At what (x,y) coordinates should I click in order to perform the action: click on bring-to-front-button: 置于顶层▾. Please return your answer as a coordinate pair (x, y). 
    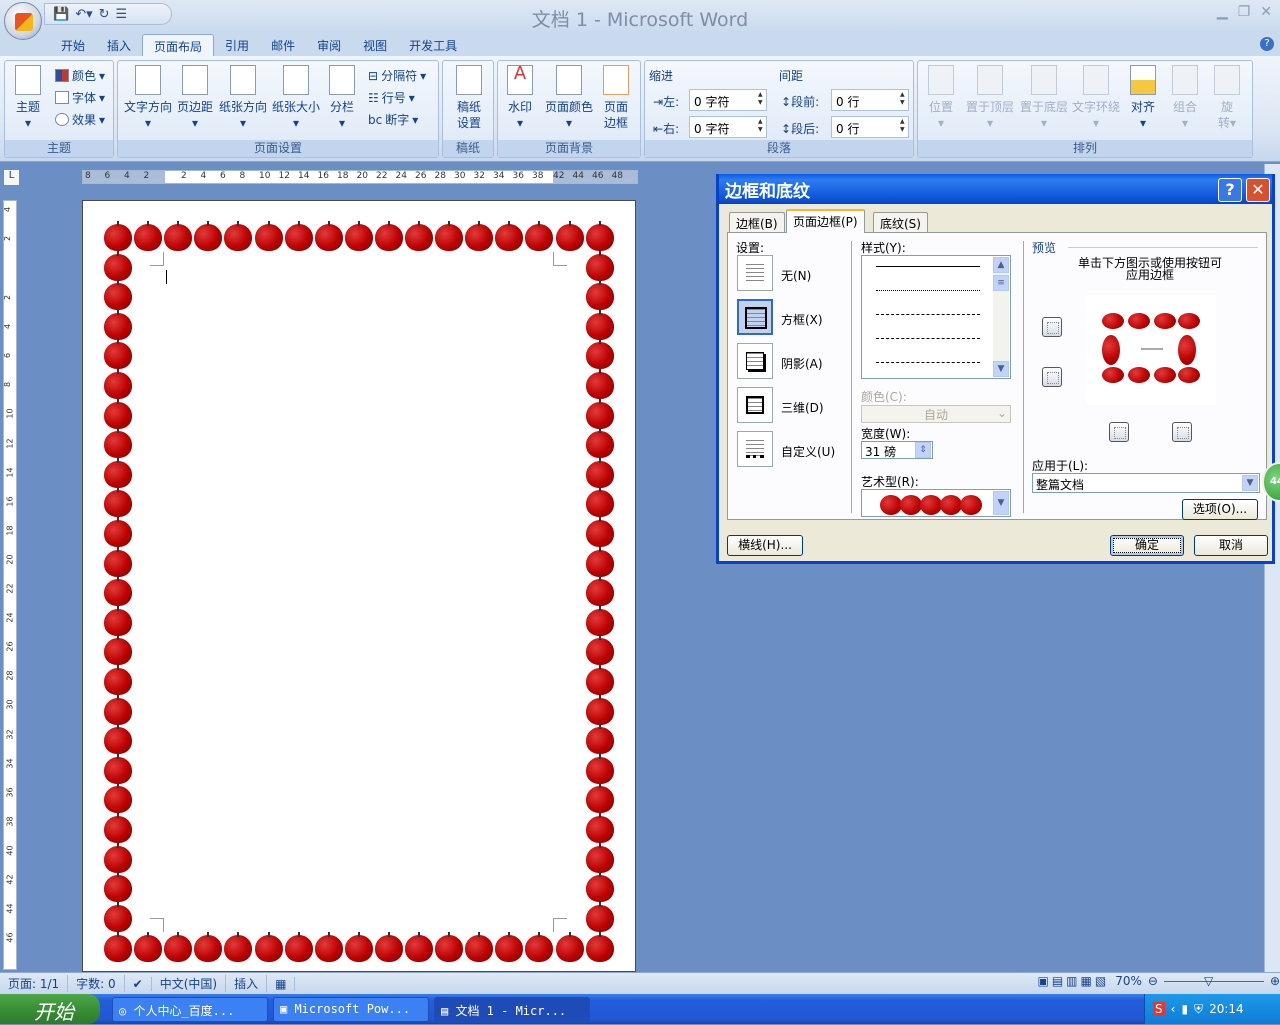
    Looking at the image, I should click on (990, 98).